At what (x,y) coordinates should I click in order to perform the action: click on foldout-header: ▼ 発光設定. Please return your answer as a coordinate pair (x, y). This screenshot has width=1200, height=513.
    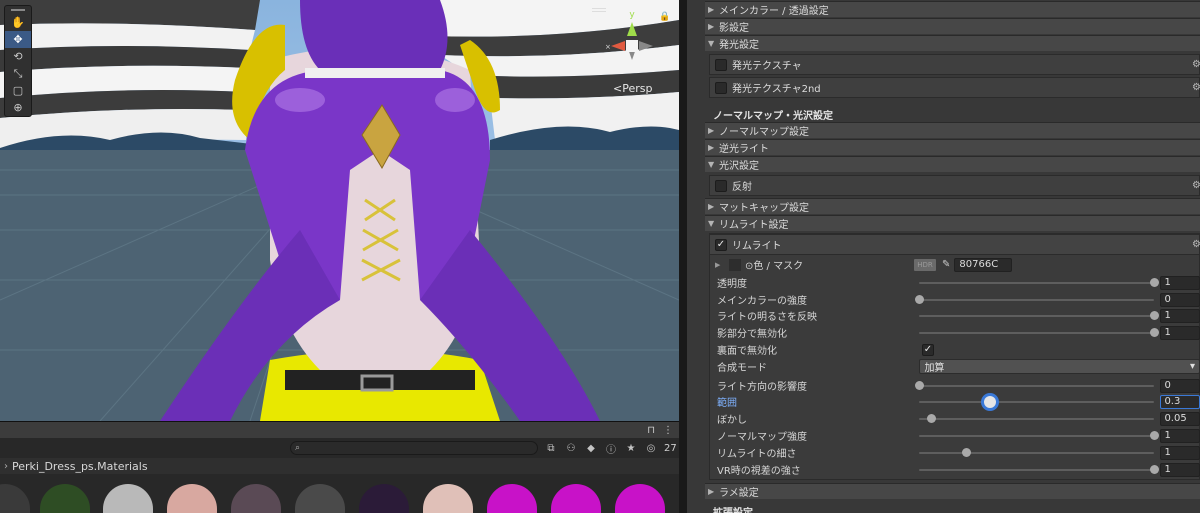
    Looking at the image, I should click on (952, 43).